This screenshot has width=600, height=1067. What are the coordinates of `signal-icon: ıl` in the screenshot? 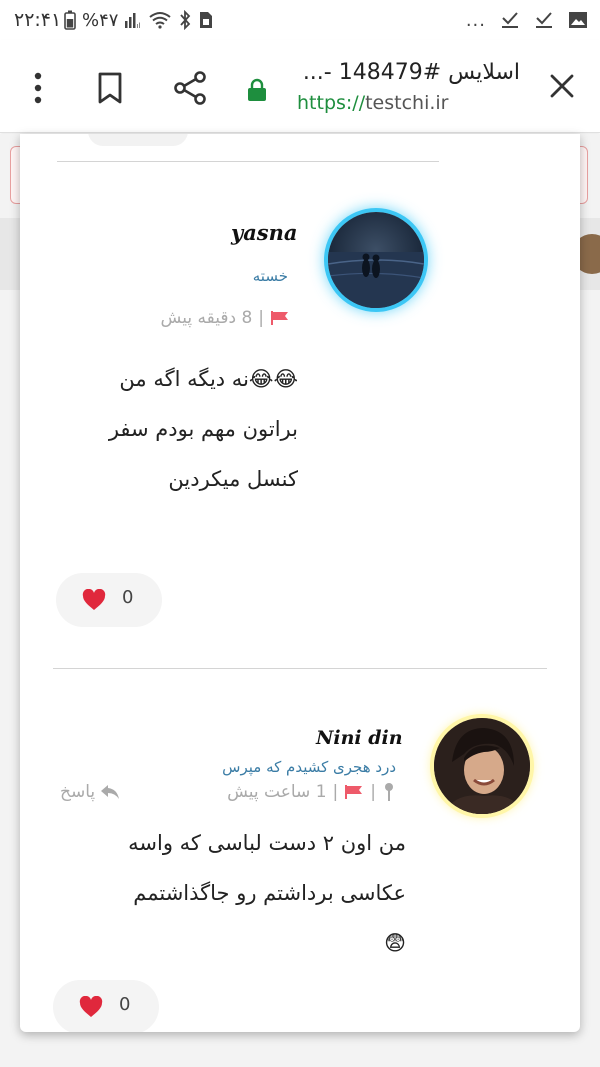 It's located at (133, 21).